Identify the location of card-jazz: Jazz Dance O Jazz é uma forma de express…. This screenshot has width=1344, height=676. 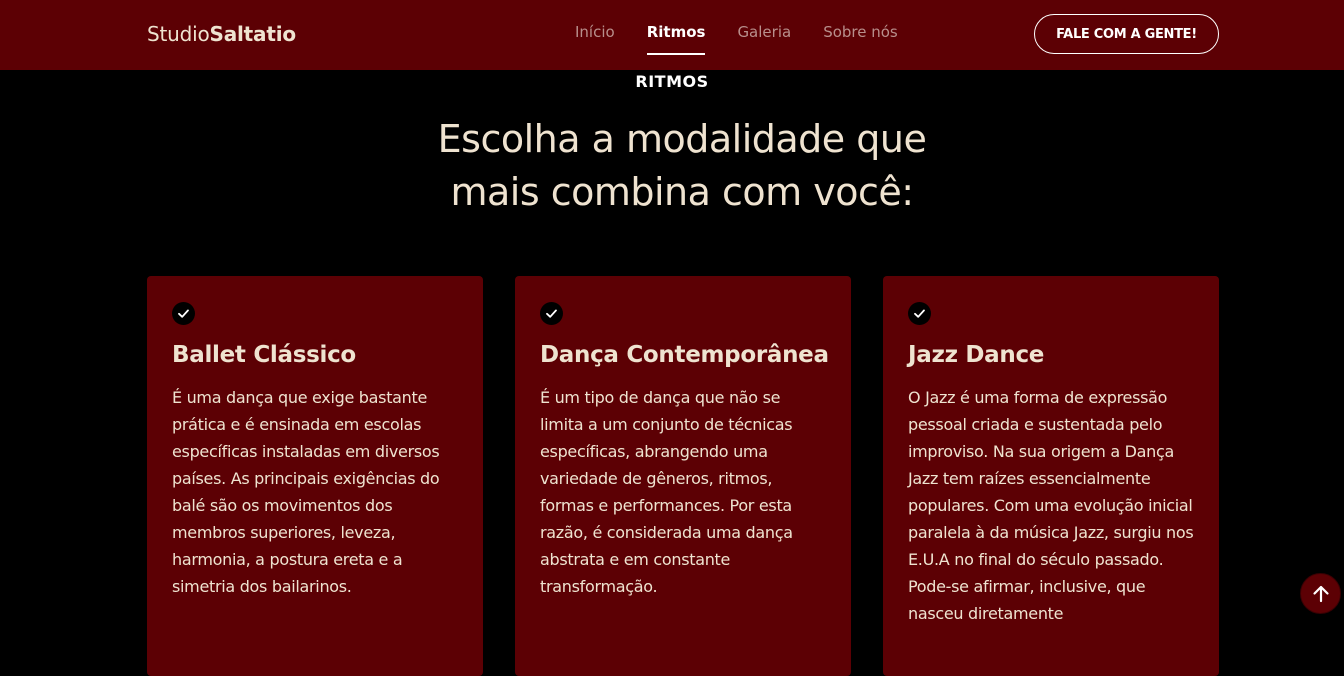
(1051, 476).